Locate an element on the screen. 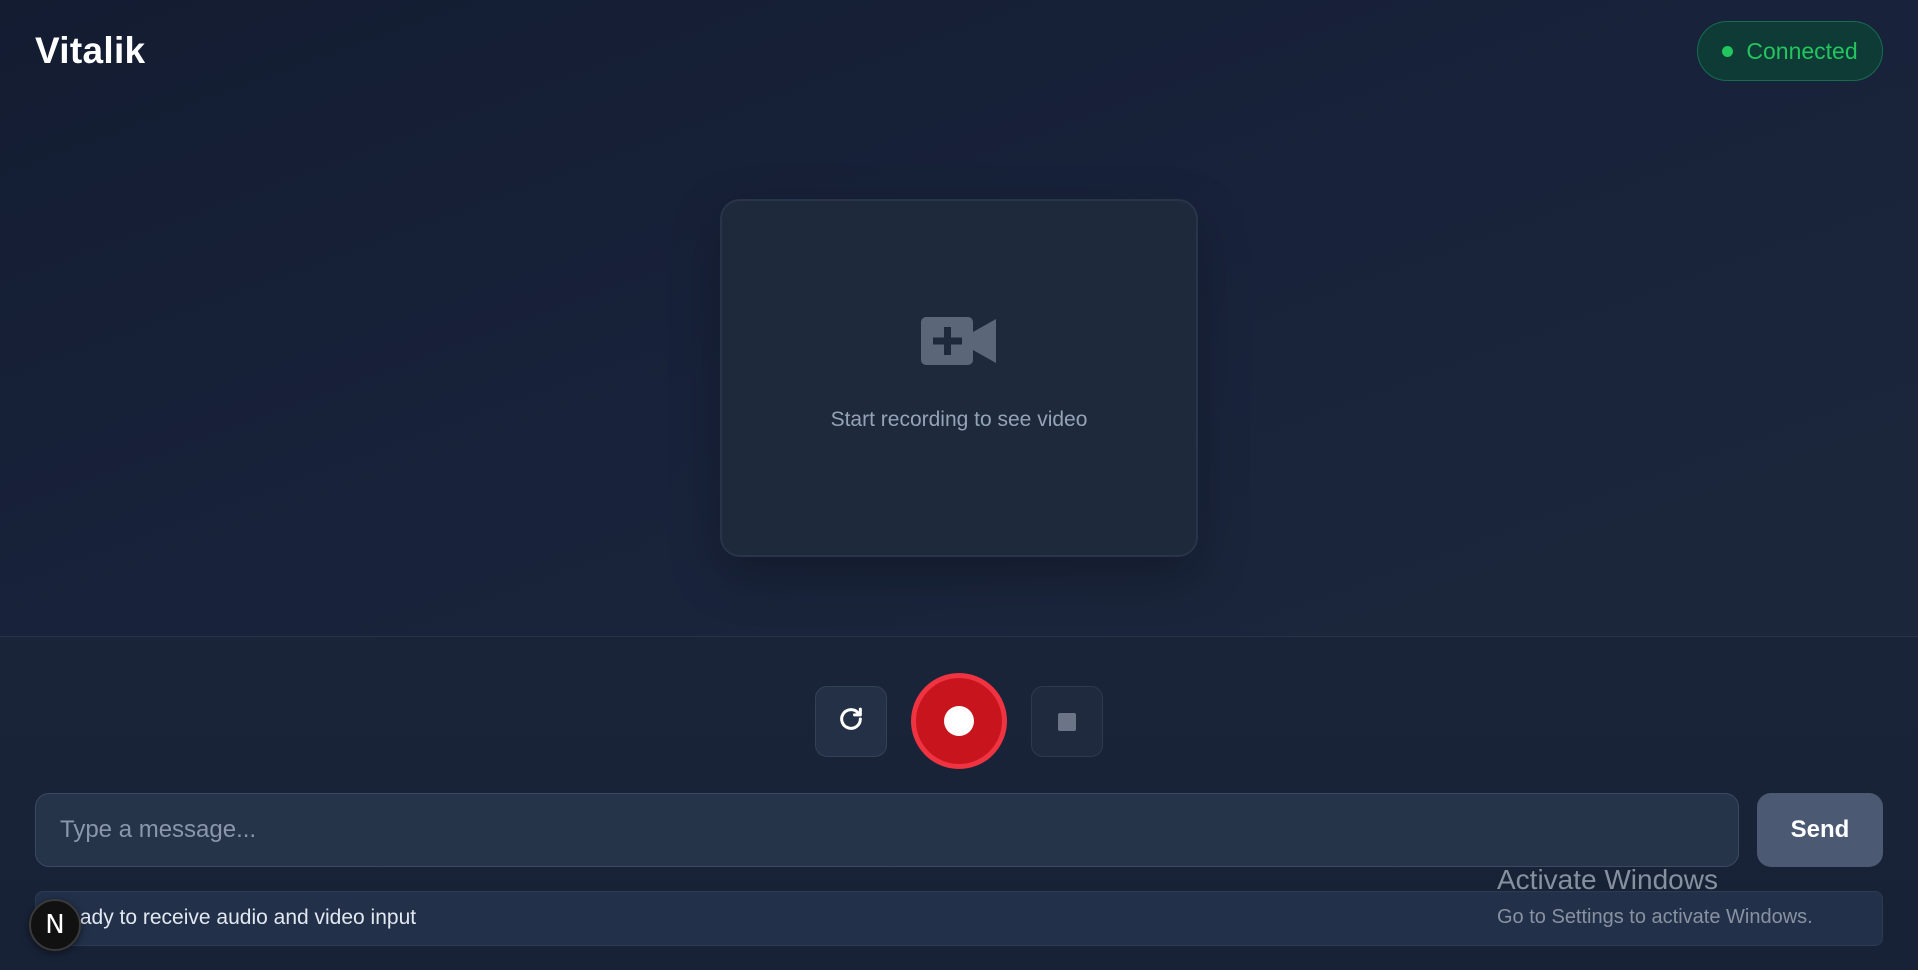 This screenshot has width=1918, height=970. refresh-button is located at coordinates (851, 721).